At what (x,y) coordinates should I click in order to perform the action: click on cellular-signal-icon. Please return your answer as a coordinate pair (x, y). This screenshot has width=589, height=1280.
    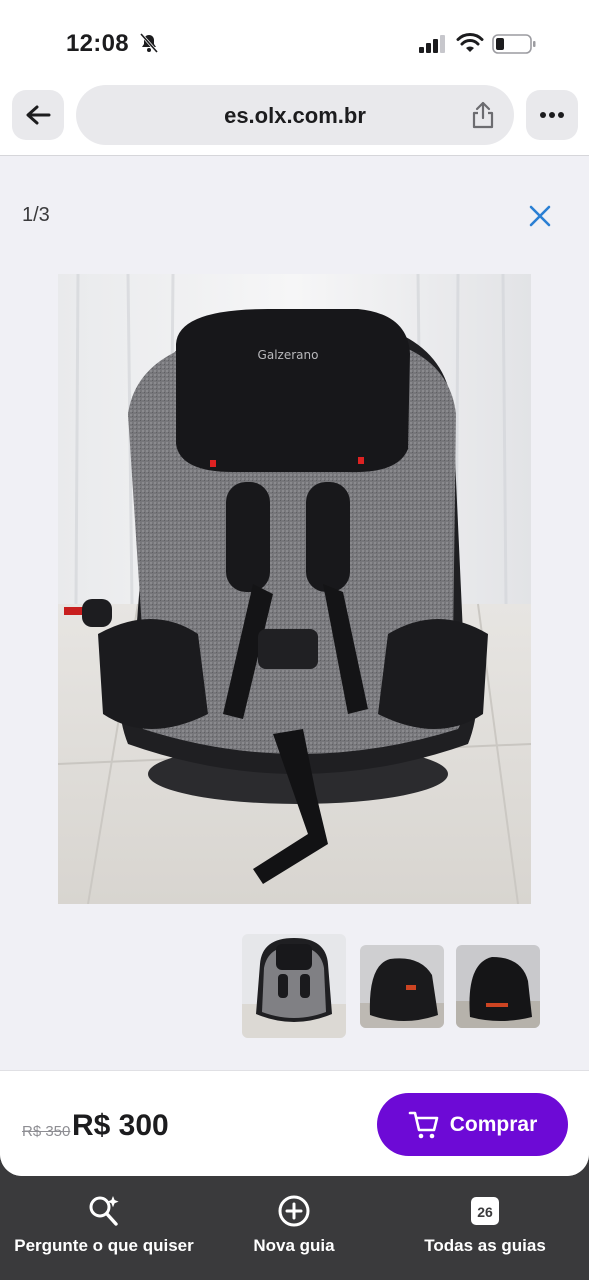
    Looking at the image, I should click on (432, 44).